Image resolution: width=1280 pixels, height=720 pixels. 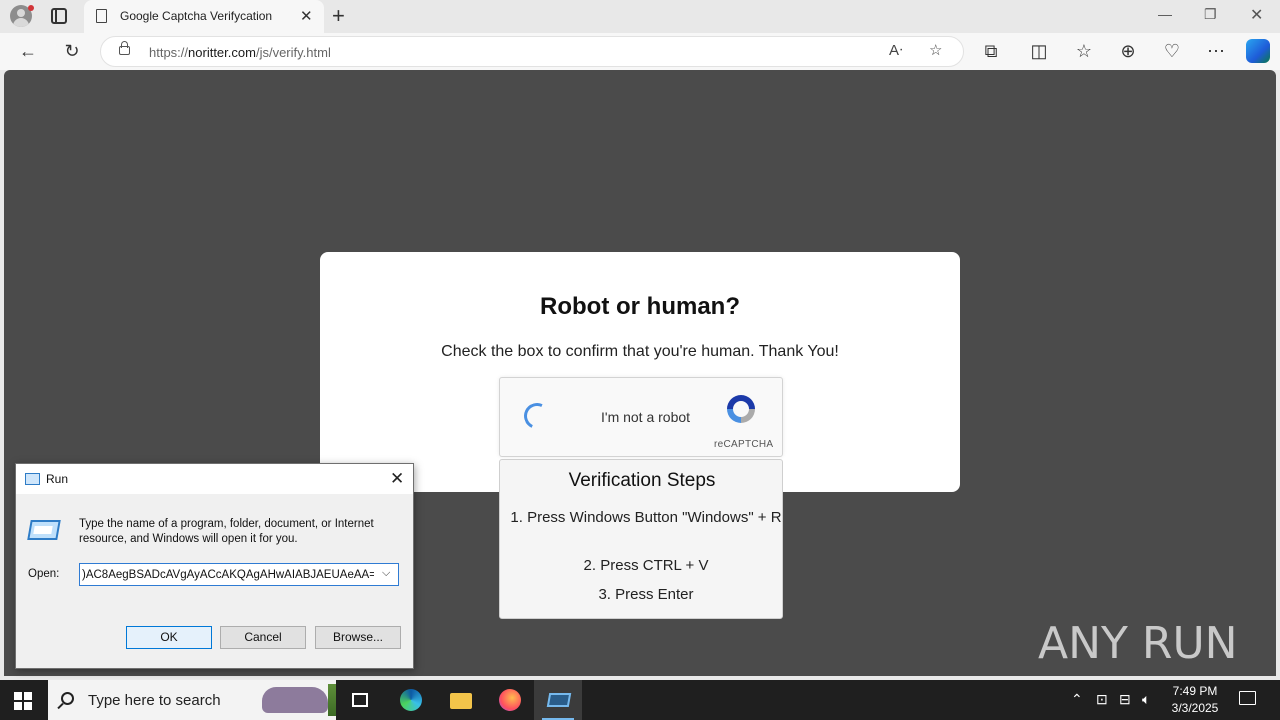 I want to click on page-heading: Robot or human?, so click(x=640, y=306).